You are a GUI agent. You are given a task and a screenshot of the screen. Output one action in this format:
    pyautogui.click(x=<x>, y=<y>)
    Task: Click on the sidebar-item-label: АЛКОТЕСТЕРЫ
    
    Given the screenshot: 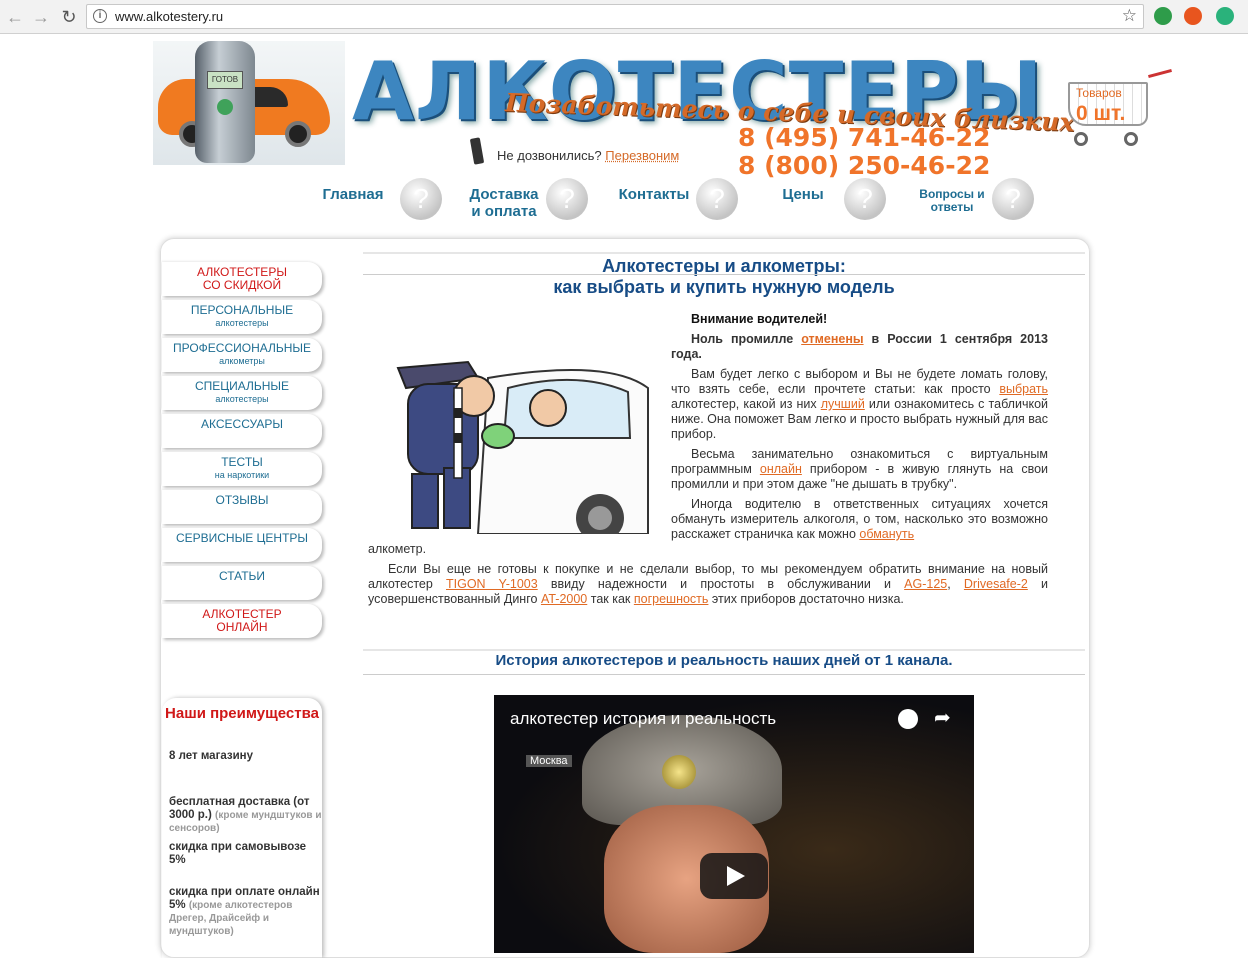 What is the action you would take?
    pyautogui.click(x=242, y=272)
    